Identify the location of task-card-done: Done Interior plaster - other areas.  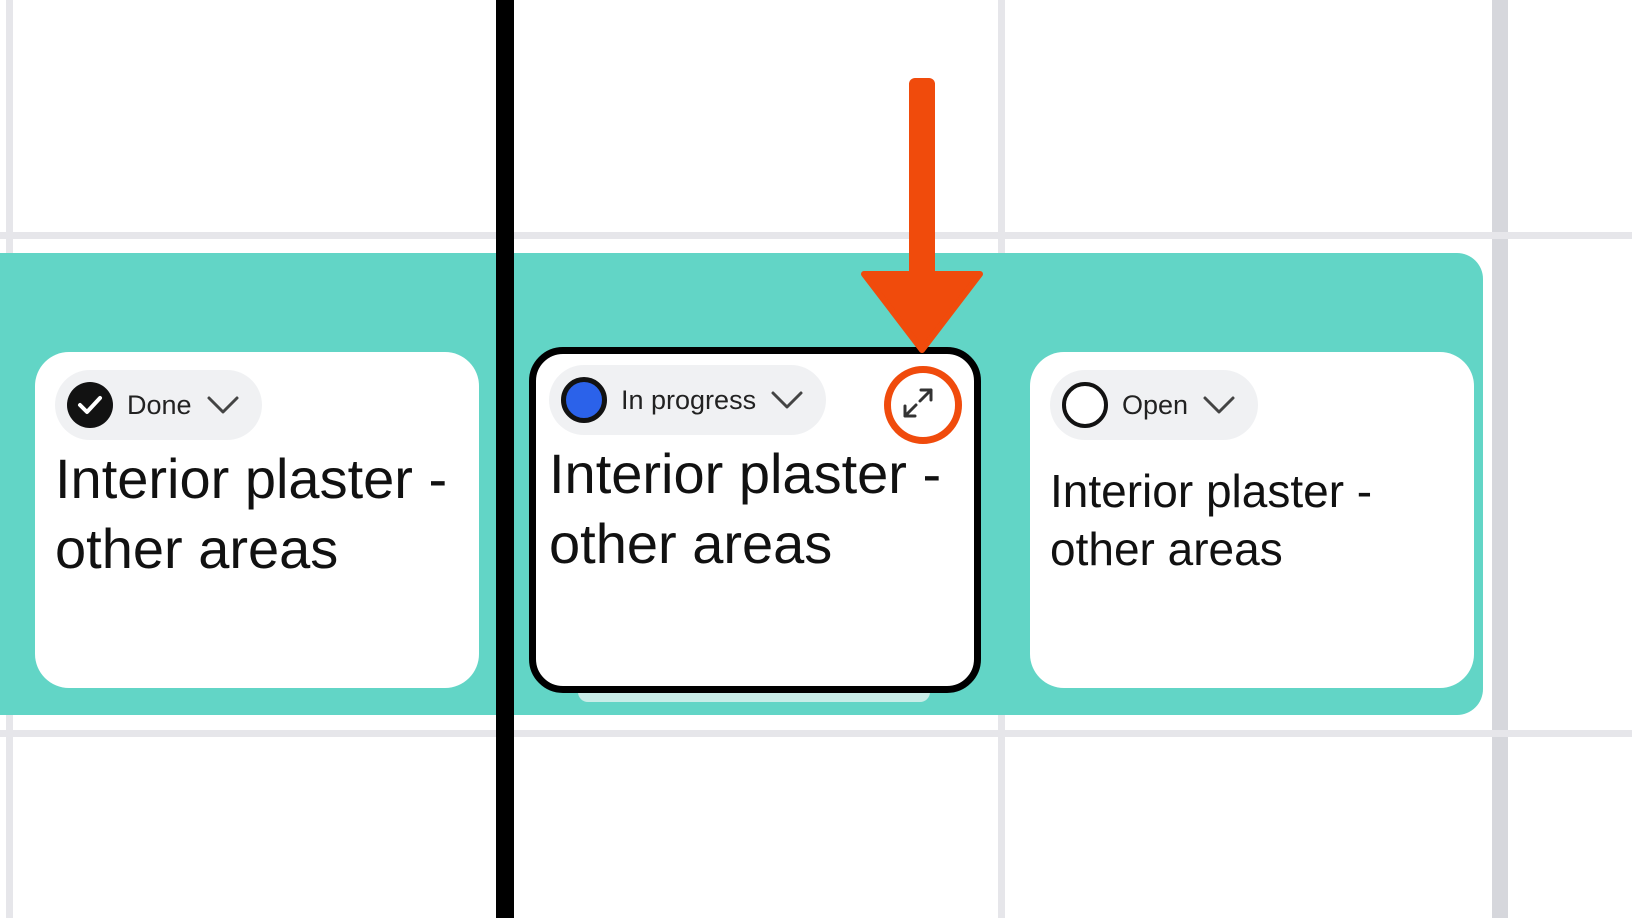
(257, 520).